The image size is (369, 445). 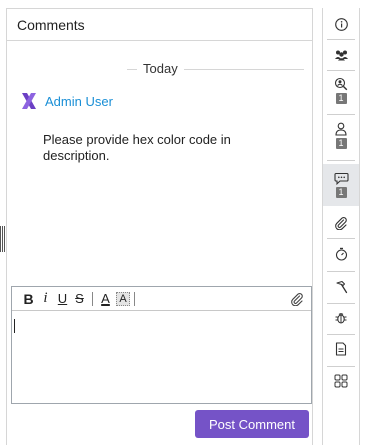 What do you see at coordinates (341, 178) in the screenshot?
I see `comments-icon` at bounding box center [341, 178].